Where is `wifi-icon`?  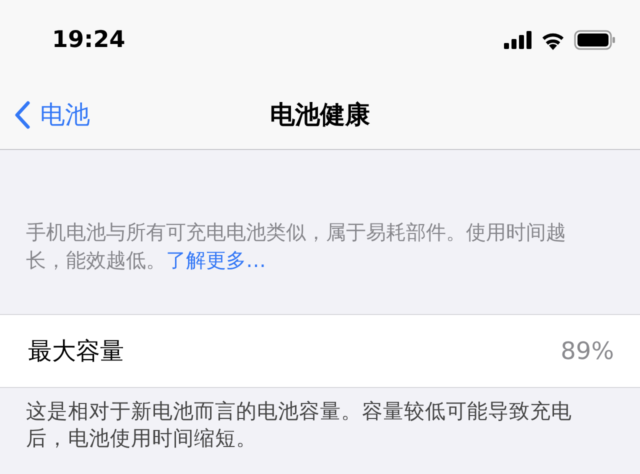
wifi-icon is located at coordinates (553, 40).